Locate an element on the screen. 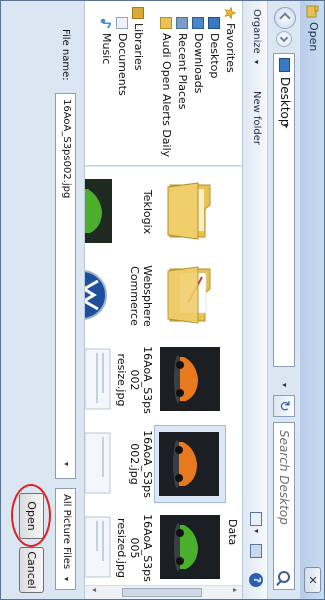 This screenshot has height=600, width=325. caption-line: resize.jpg is located at coordinates (121, 380).